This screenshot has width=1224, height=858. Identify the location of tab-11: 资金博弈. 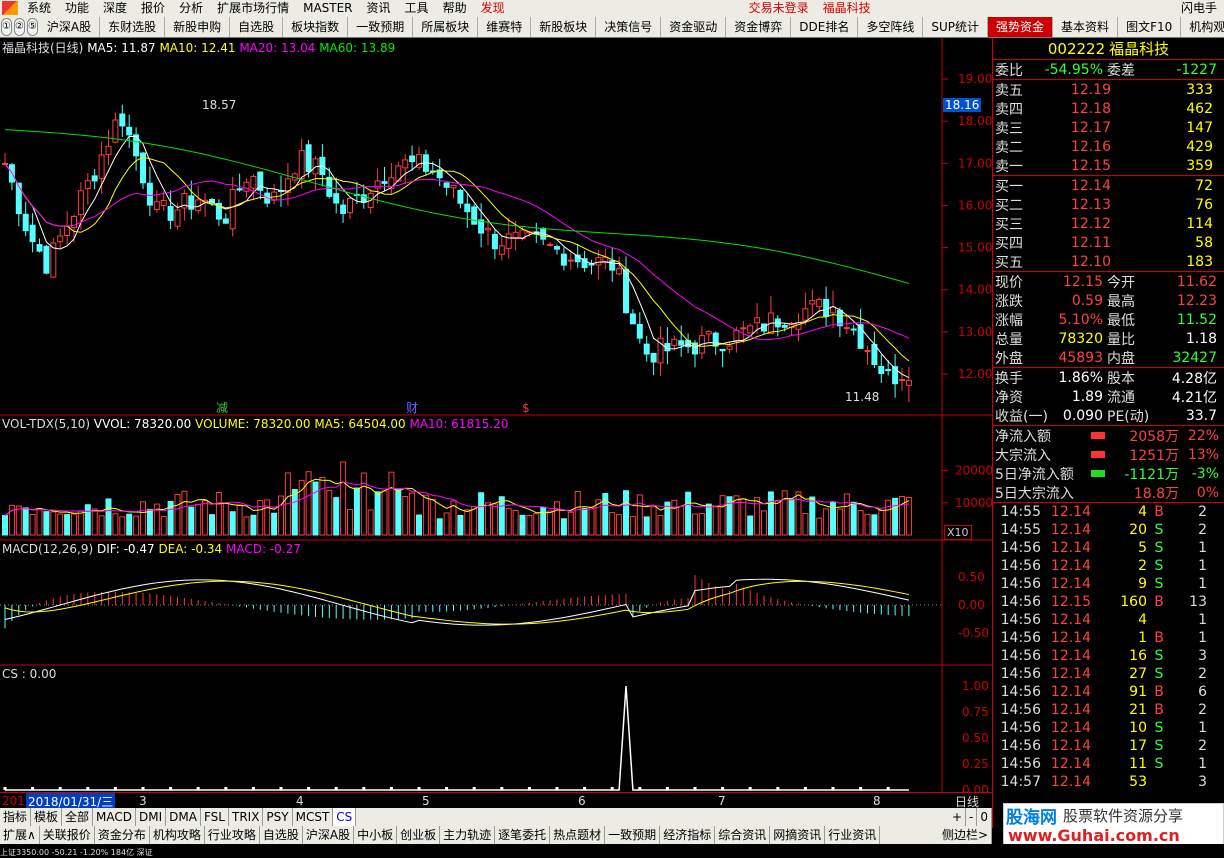
(759, 26).